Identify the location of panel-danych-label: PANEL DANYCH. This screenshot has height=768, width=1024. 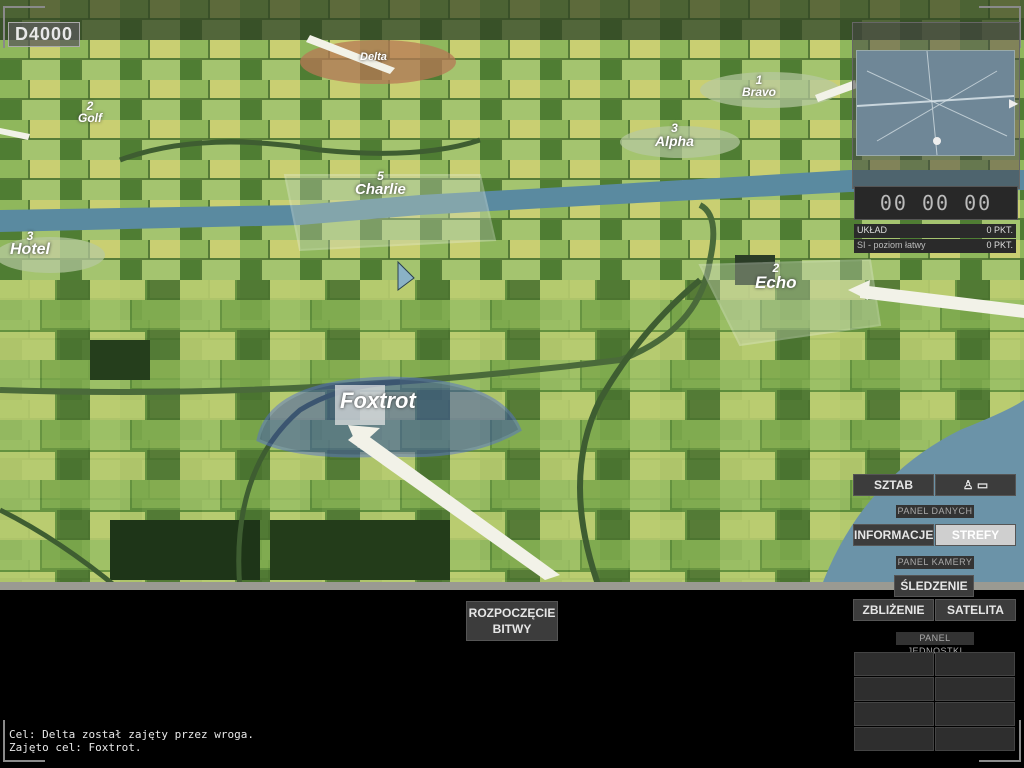
(935, 511).